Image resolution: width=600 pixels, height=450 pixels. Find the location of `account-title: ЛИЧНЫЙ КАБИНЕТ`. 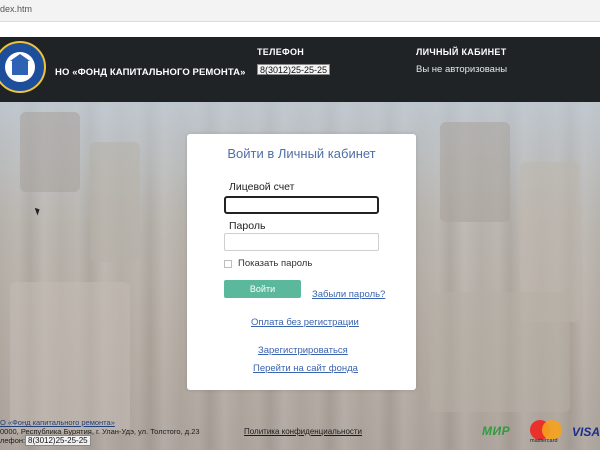

account-title: ЛИЧНЫЙ КАБИНЕТ is located at coordinates (461, 52).